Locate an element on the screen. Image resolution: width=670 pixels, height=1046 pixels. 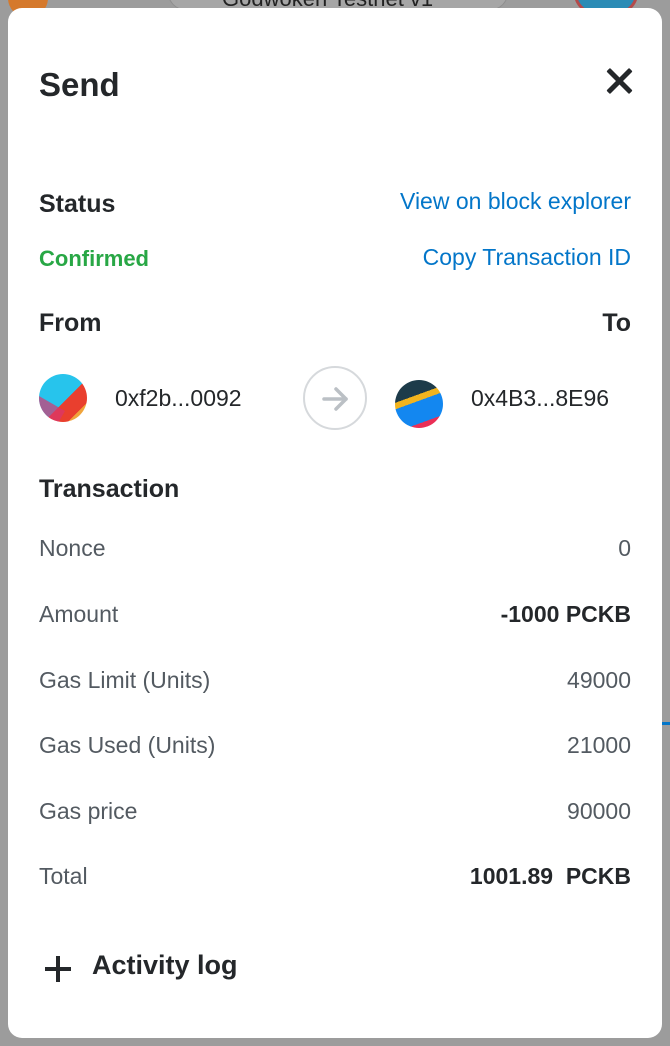
total-label: Total is located at coordinates (63, 876).